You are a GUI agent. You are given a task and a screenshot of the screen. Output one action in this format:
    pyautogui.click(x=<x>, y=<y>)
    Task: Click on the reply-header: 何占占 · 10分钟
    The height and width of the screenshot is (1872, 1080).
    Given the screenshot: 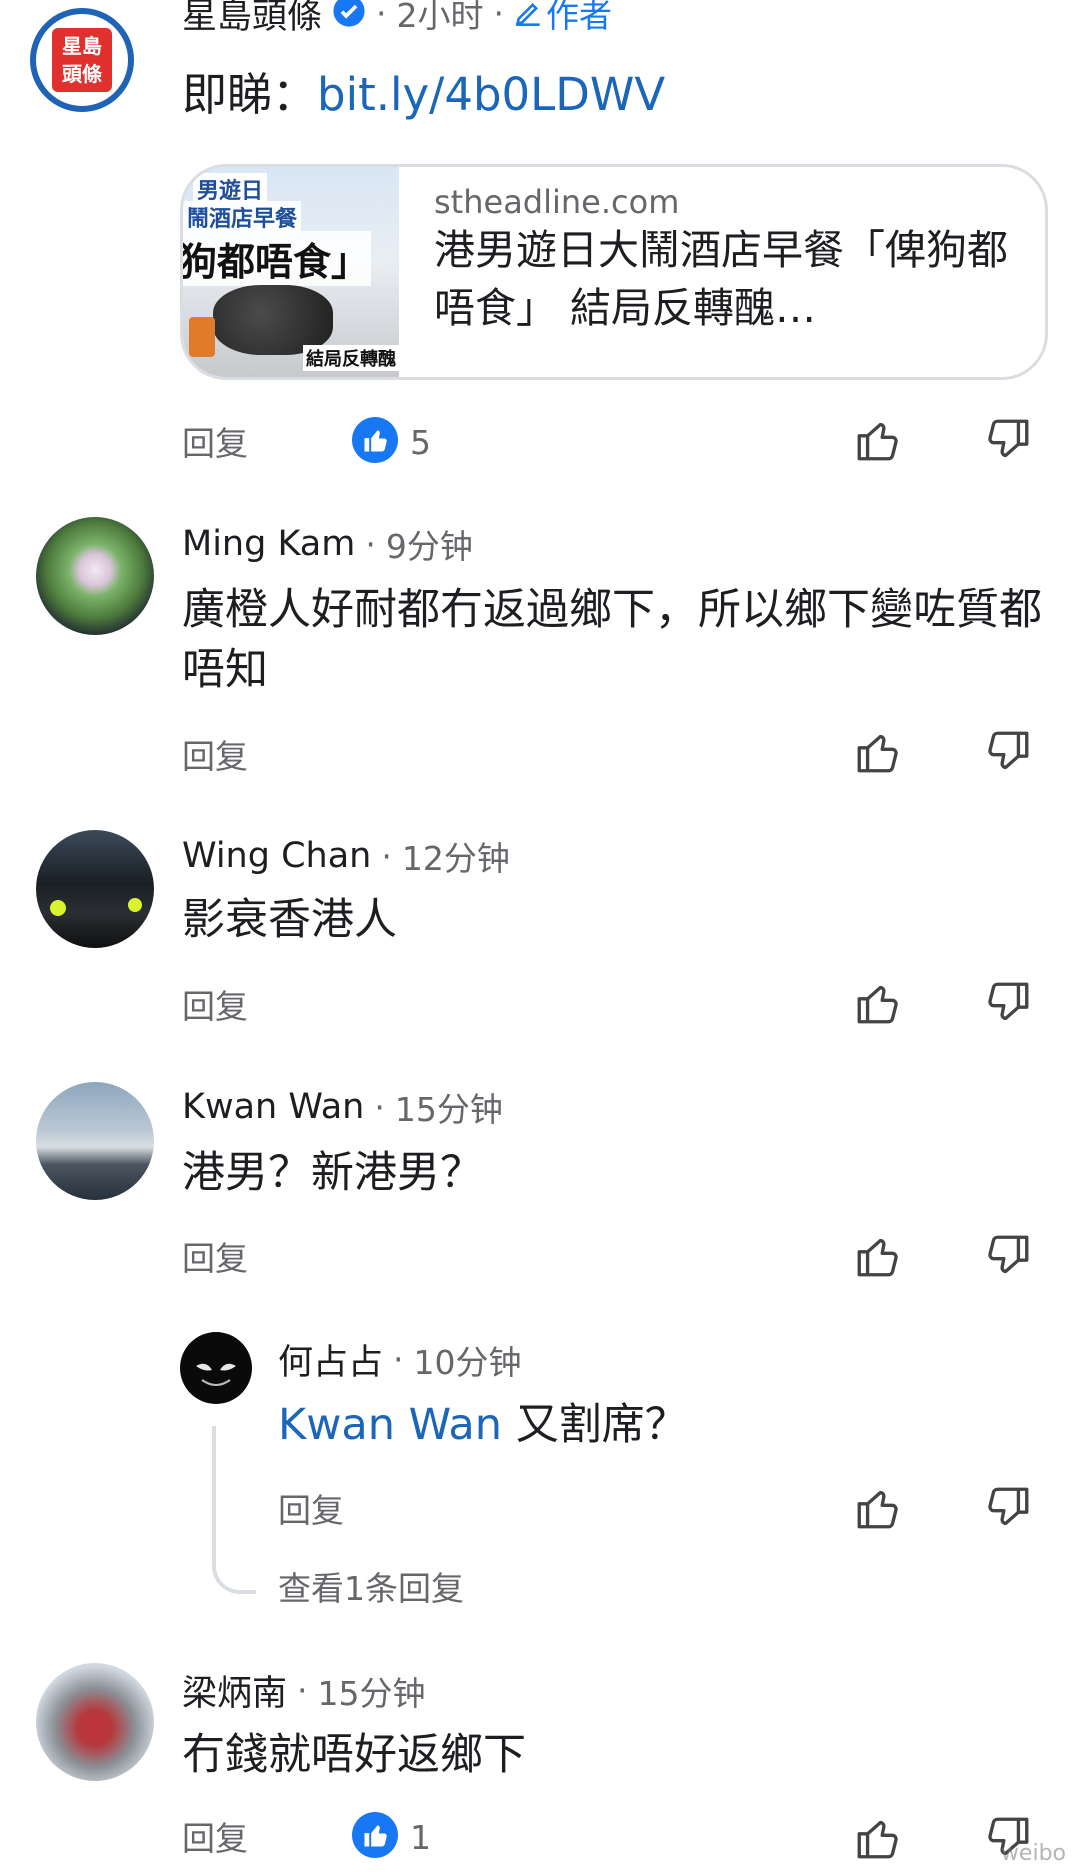 What is the action you would take?
    pyautogui.click(x=400, y=1359)
    